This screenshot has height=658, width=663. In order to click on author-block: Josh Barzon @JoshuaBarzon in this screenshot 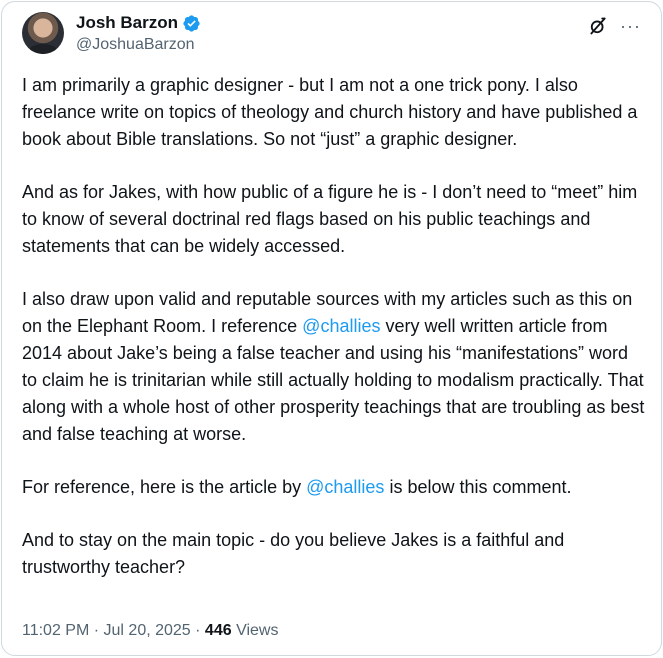, I will do `click(138, 33)`.